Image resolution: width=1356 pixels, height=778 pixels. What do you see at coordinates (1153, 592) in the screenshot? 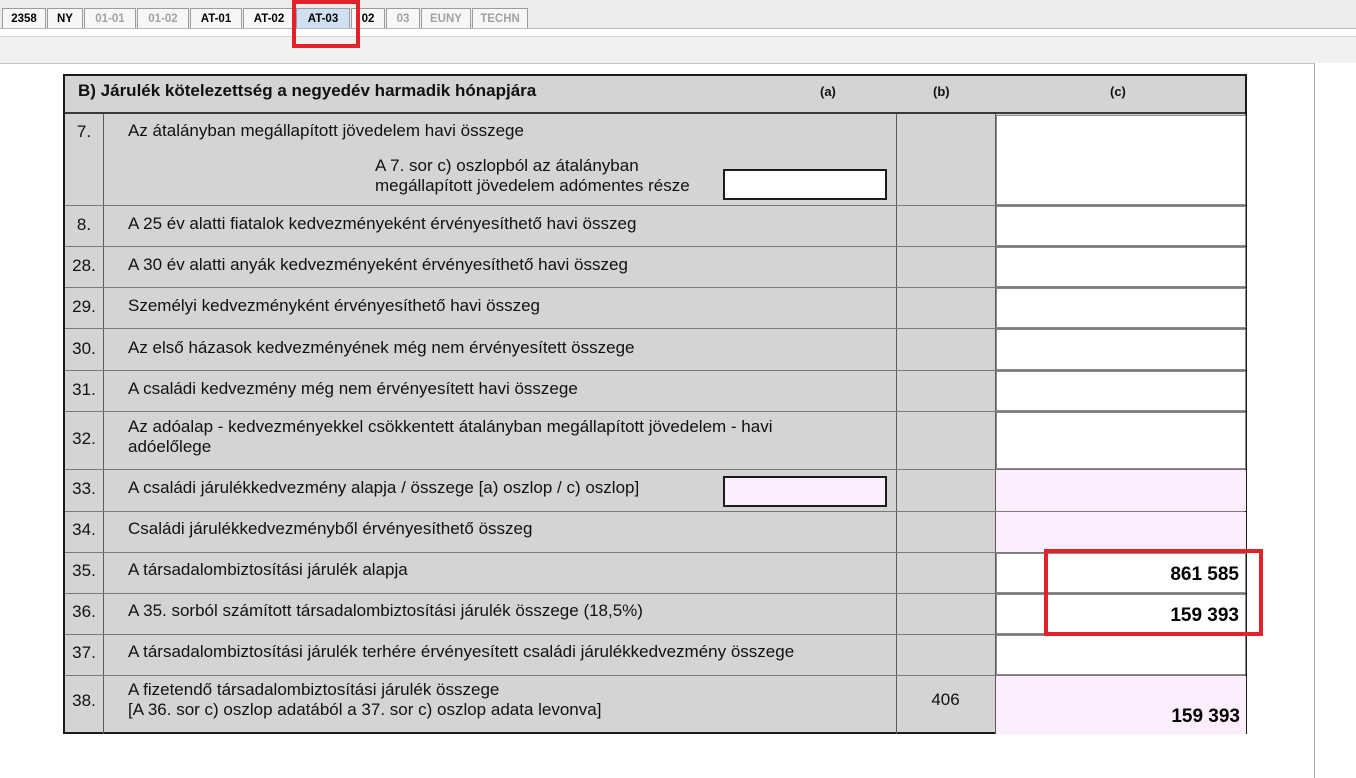
I see `highlight-box-values` at bounding box center [1153, 592].